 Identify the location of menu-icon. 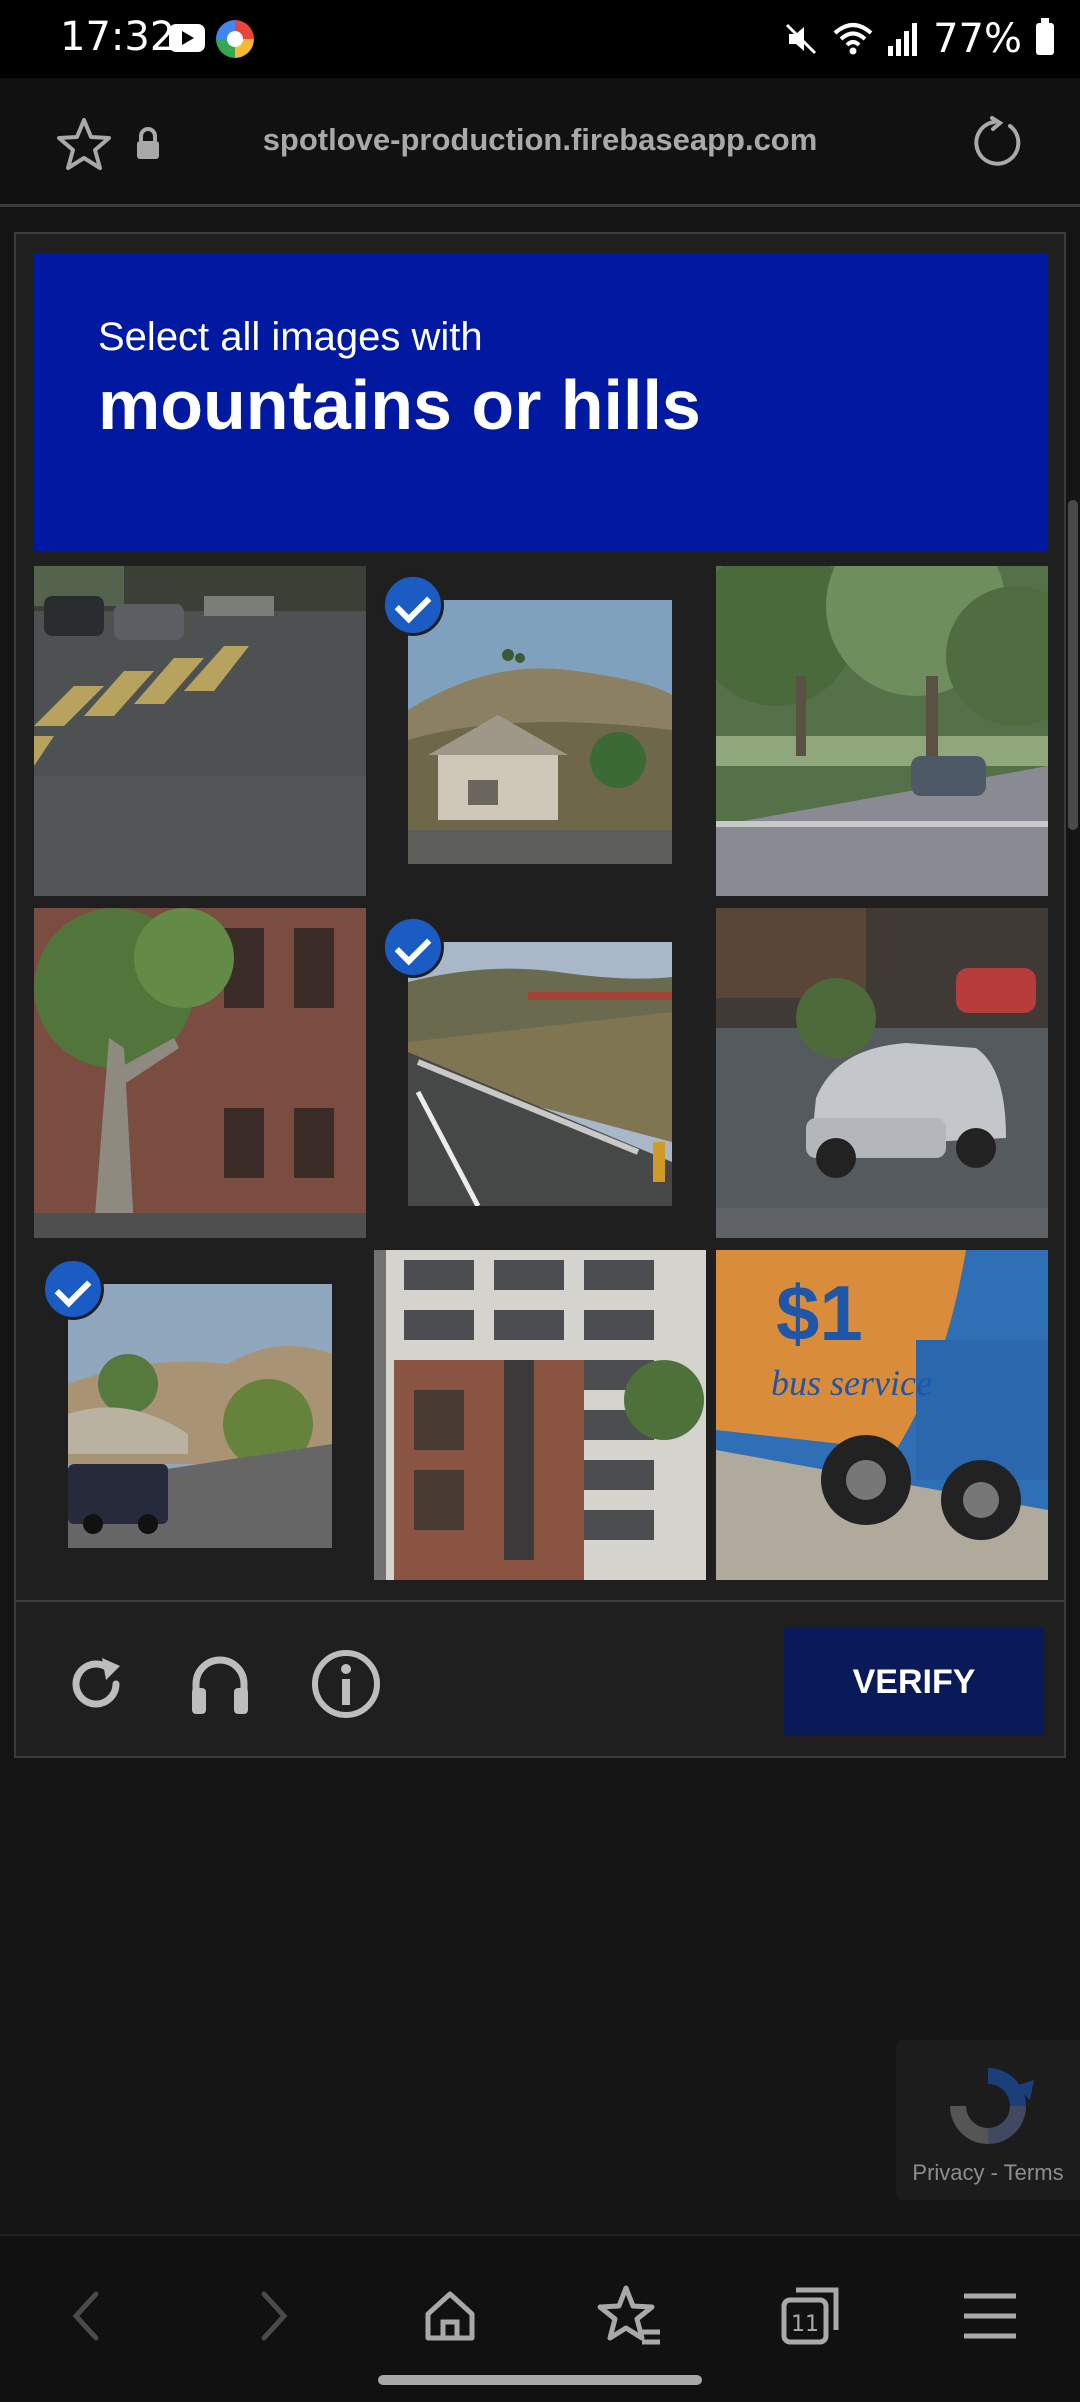
(990, 2316).